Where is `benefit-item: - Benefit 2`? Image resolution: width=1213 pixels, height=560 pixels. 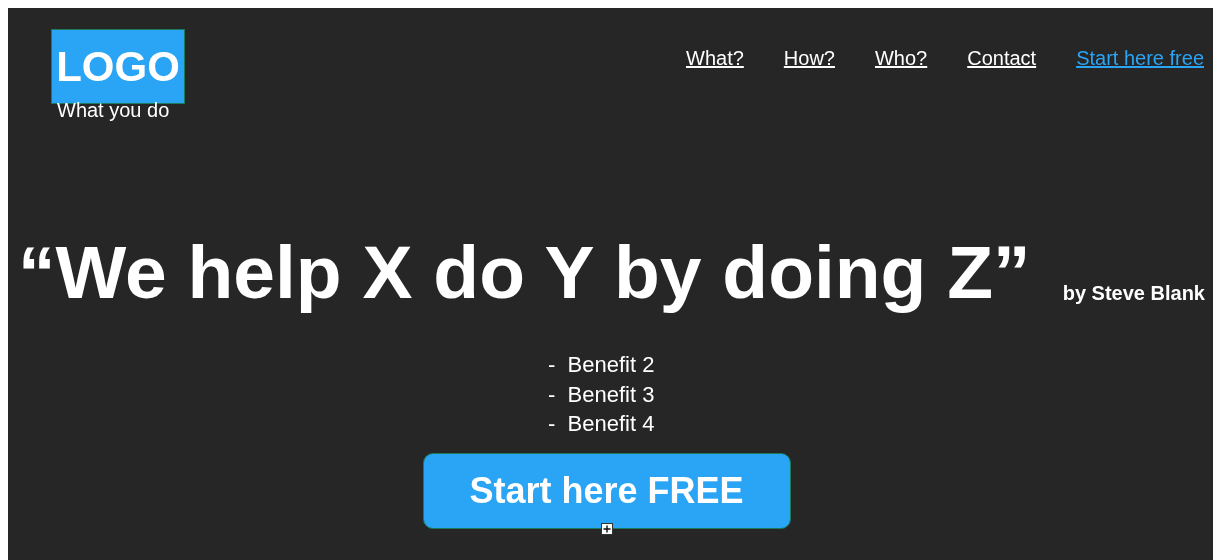 benefit-item: - Benefit 2 is located at coordinates (601, 365).